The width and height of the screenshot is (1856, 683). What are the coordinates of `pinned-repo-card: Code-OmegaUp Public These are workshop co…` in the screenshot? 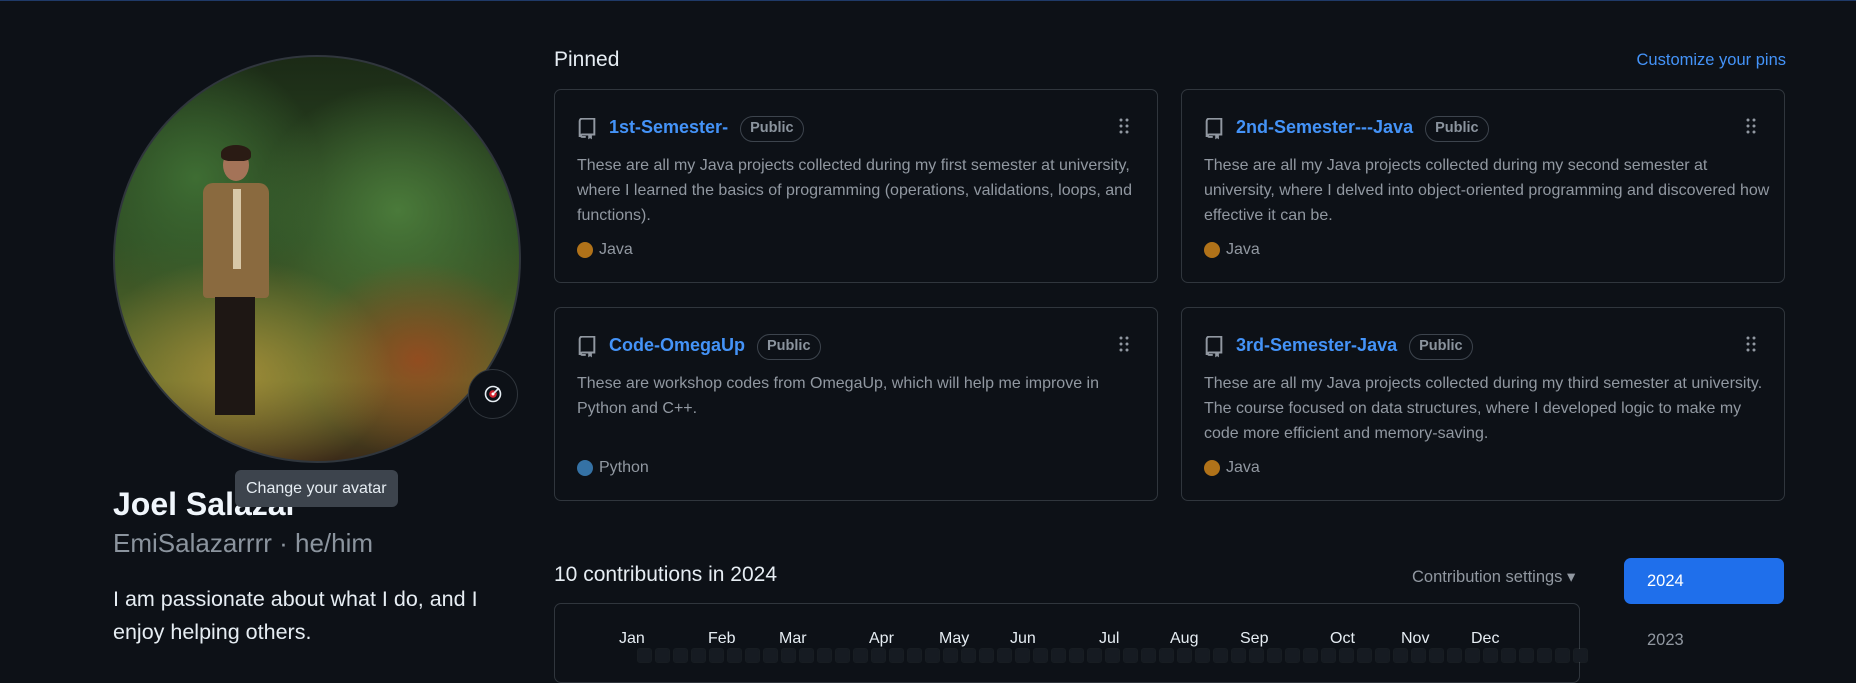 It's located at (856, 404).